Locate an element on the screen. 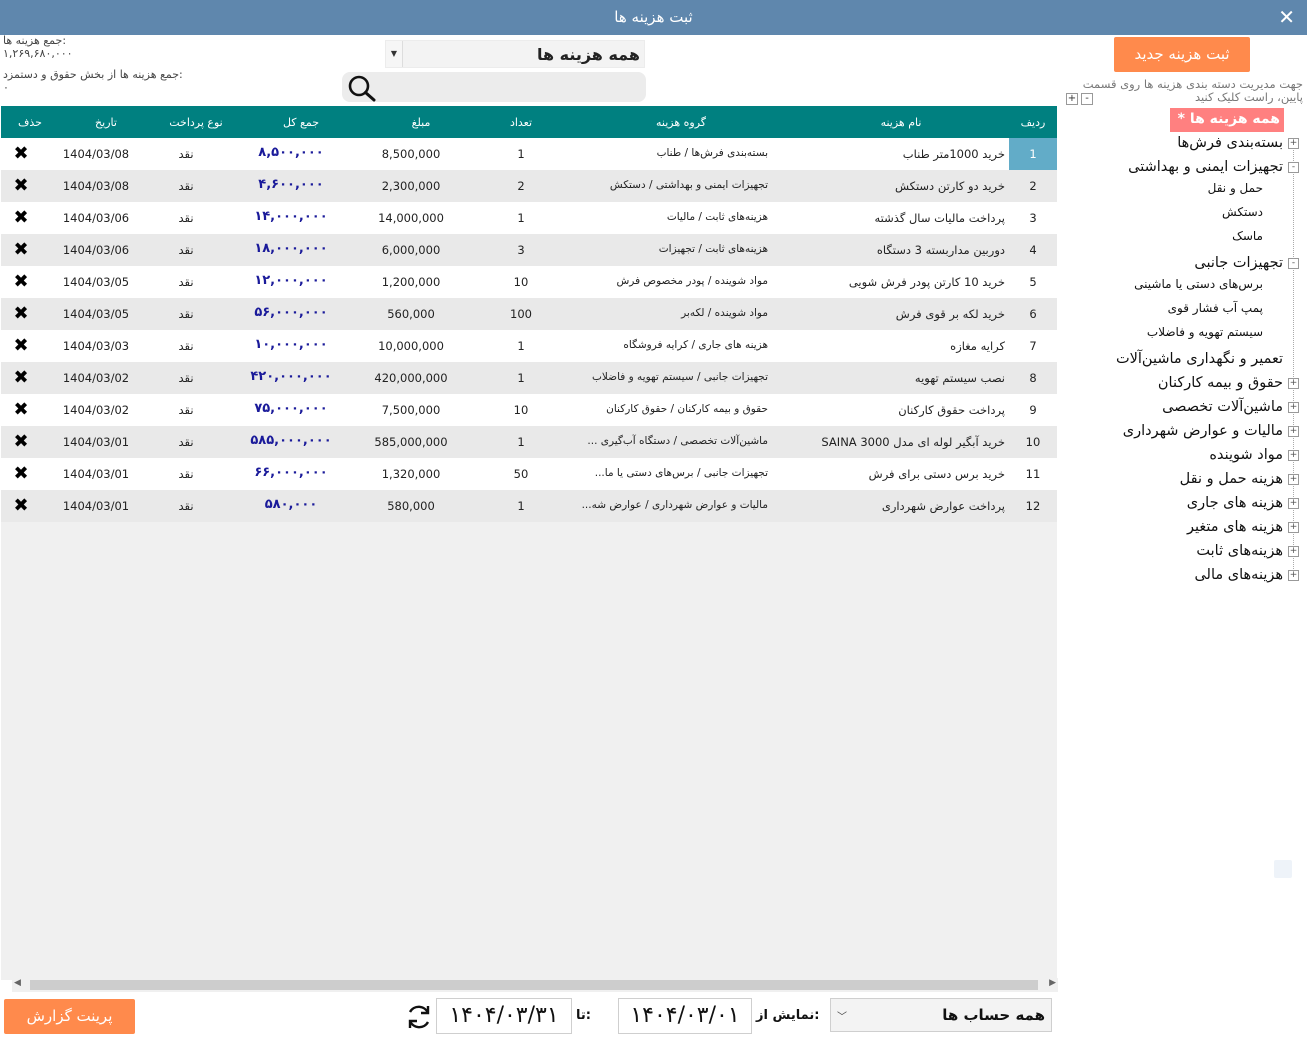 The image size is (1307, 1040). salary-total-value: ۰ is located at coordinates (6, 87).